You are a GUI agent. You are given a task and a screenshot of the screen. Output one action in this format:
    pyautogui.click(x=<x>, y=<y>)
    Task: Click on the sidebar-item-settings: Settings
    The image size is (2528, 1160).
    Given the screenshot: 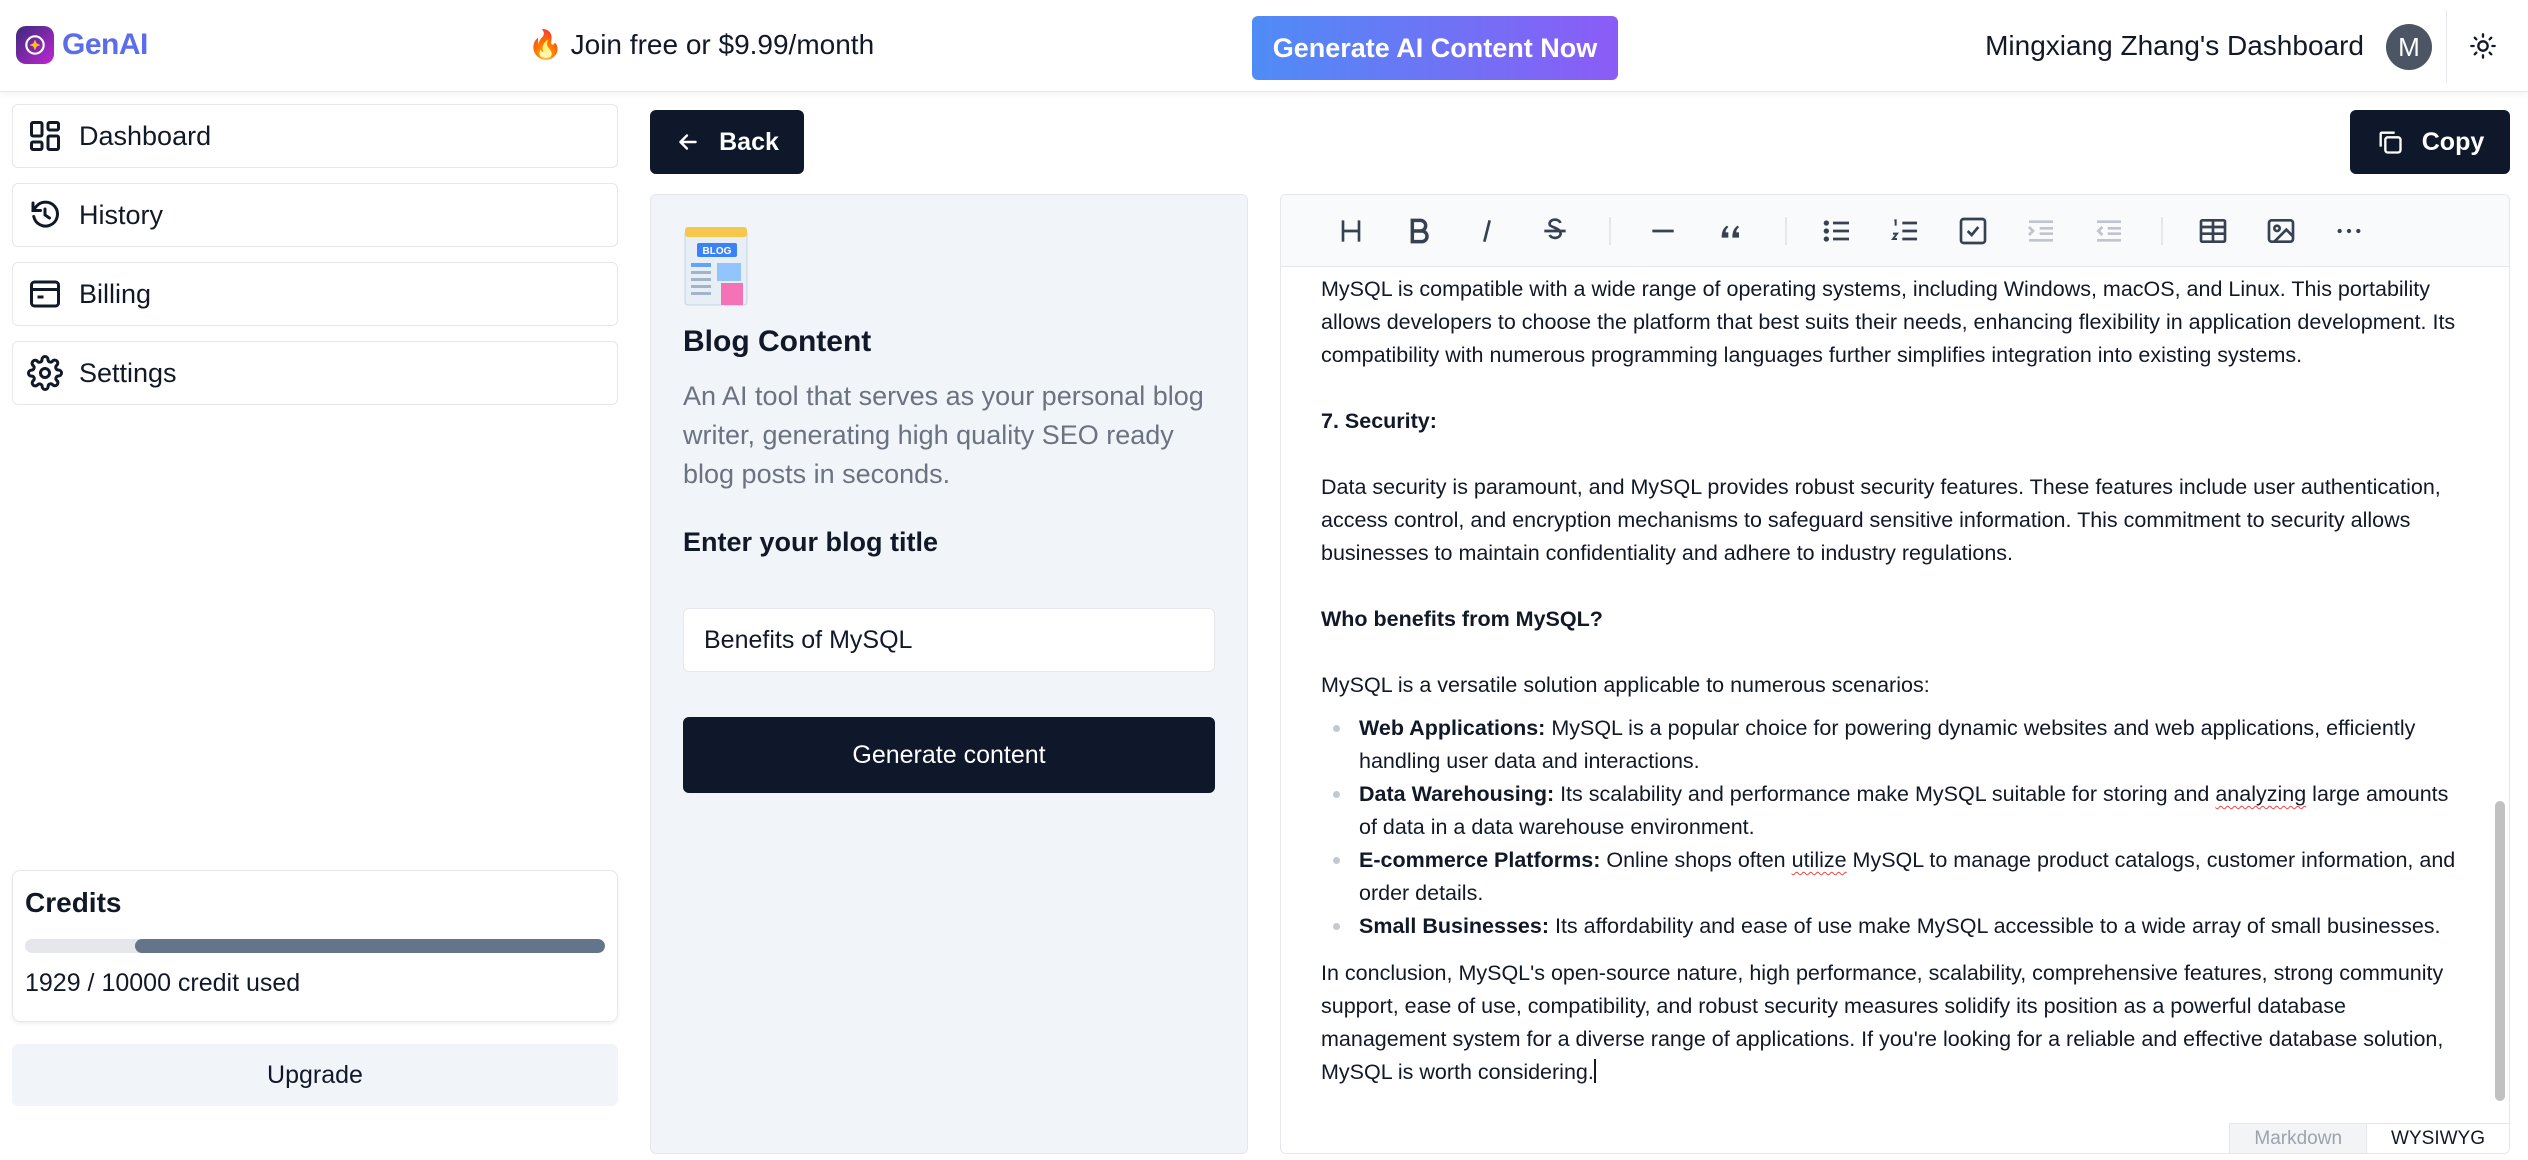 What is the action you would take?
    pyautogui.click(x=315, y=373)
    